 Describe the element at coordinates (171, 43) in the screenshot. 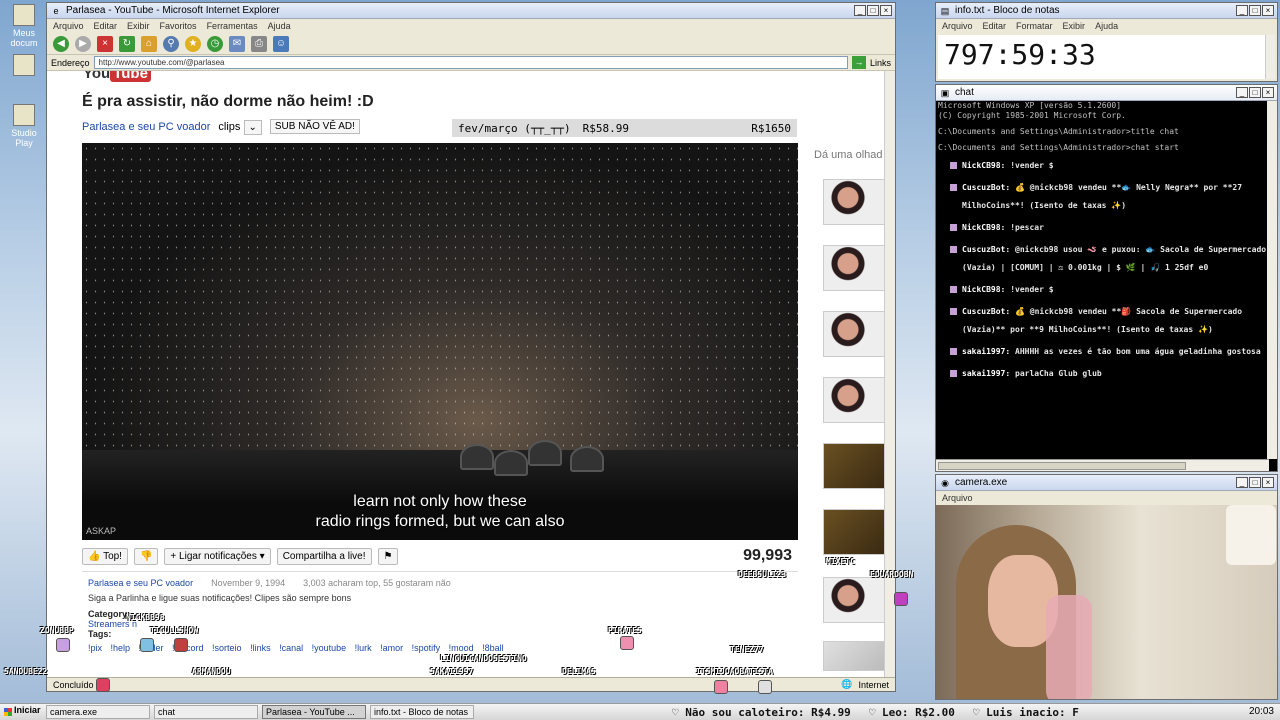

I see `search-icon: ⚲` at that location.